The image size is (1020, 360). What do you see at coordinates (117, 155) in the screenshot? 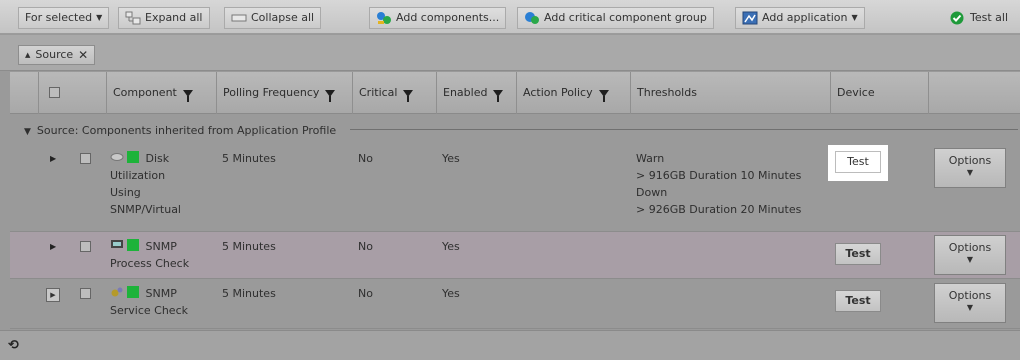
I see `disk-icon` at bounding box center [117, 155].